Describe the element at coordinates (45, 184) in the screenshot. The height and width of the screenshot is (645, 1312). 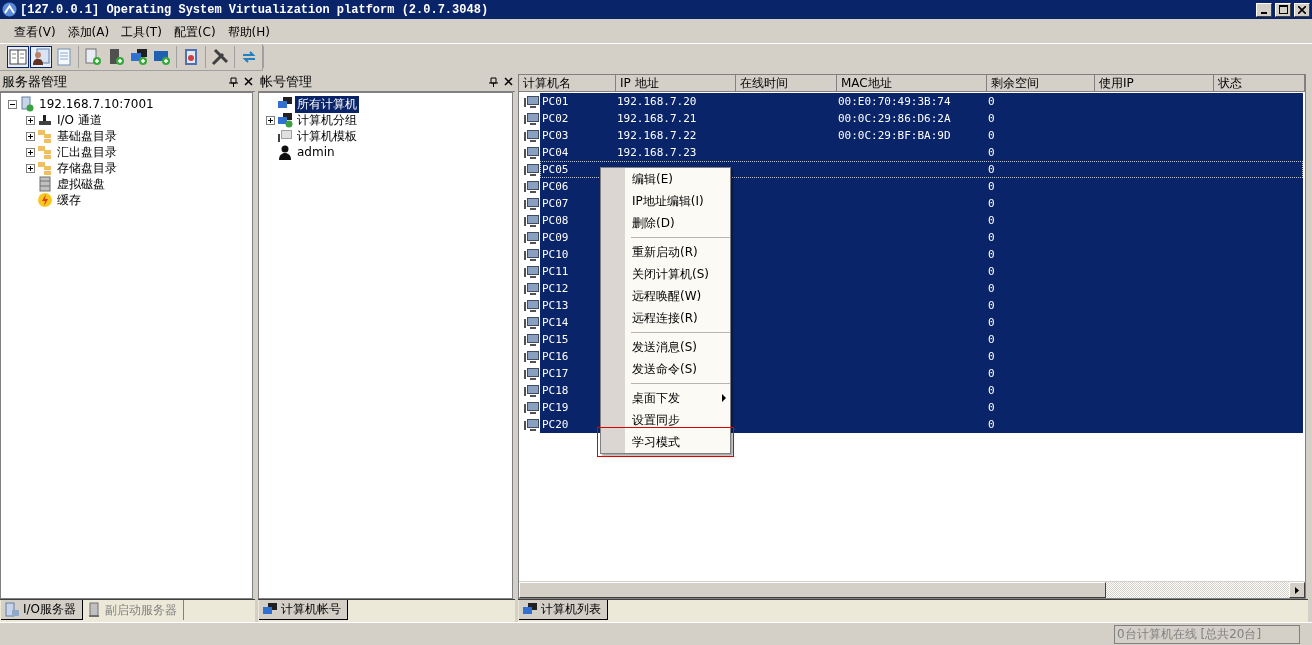
I see `disk-stack-icon` at that location.